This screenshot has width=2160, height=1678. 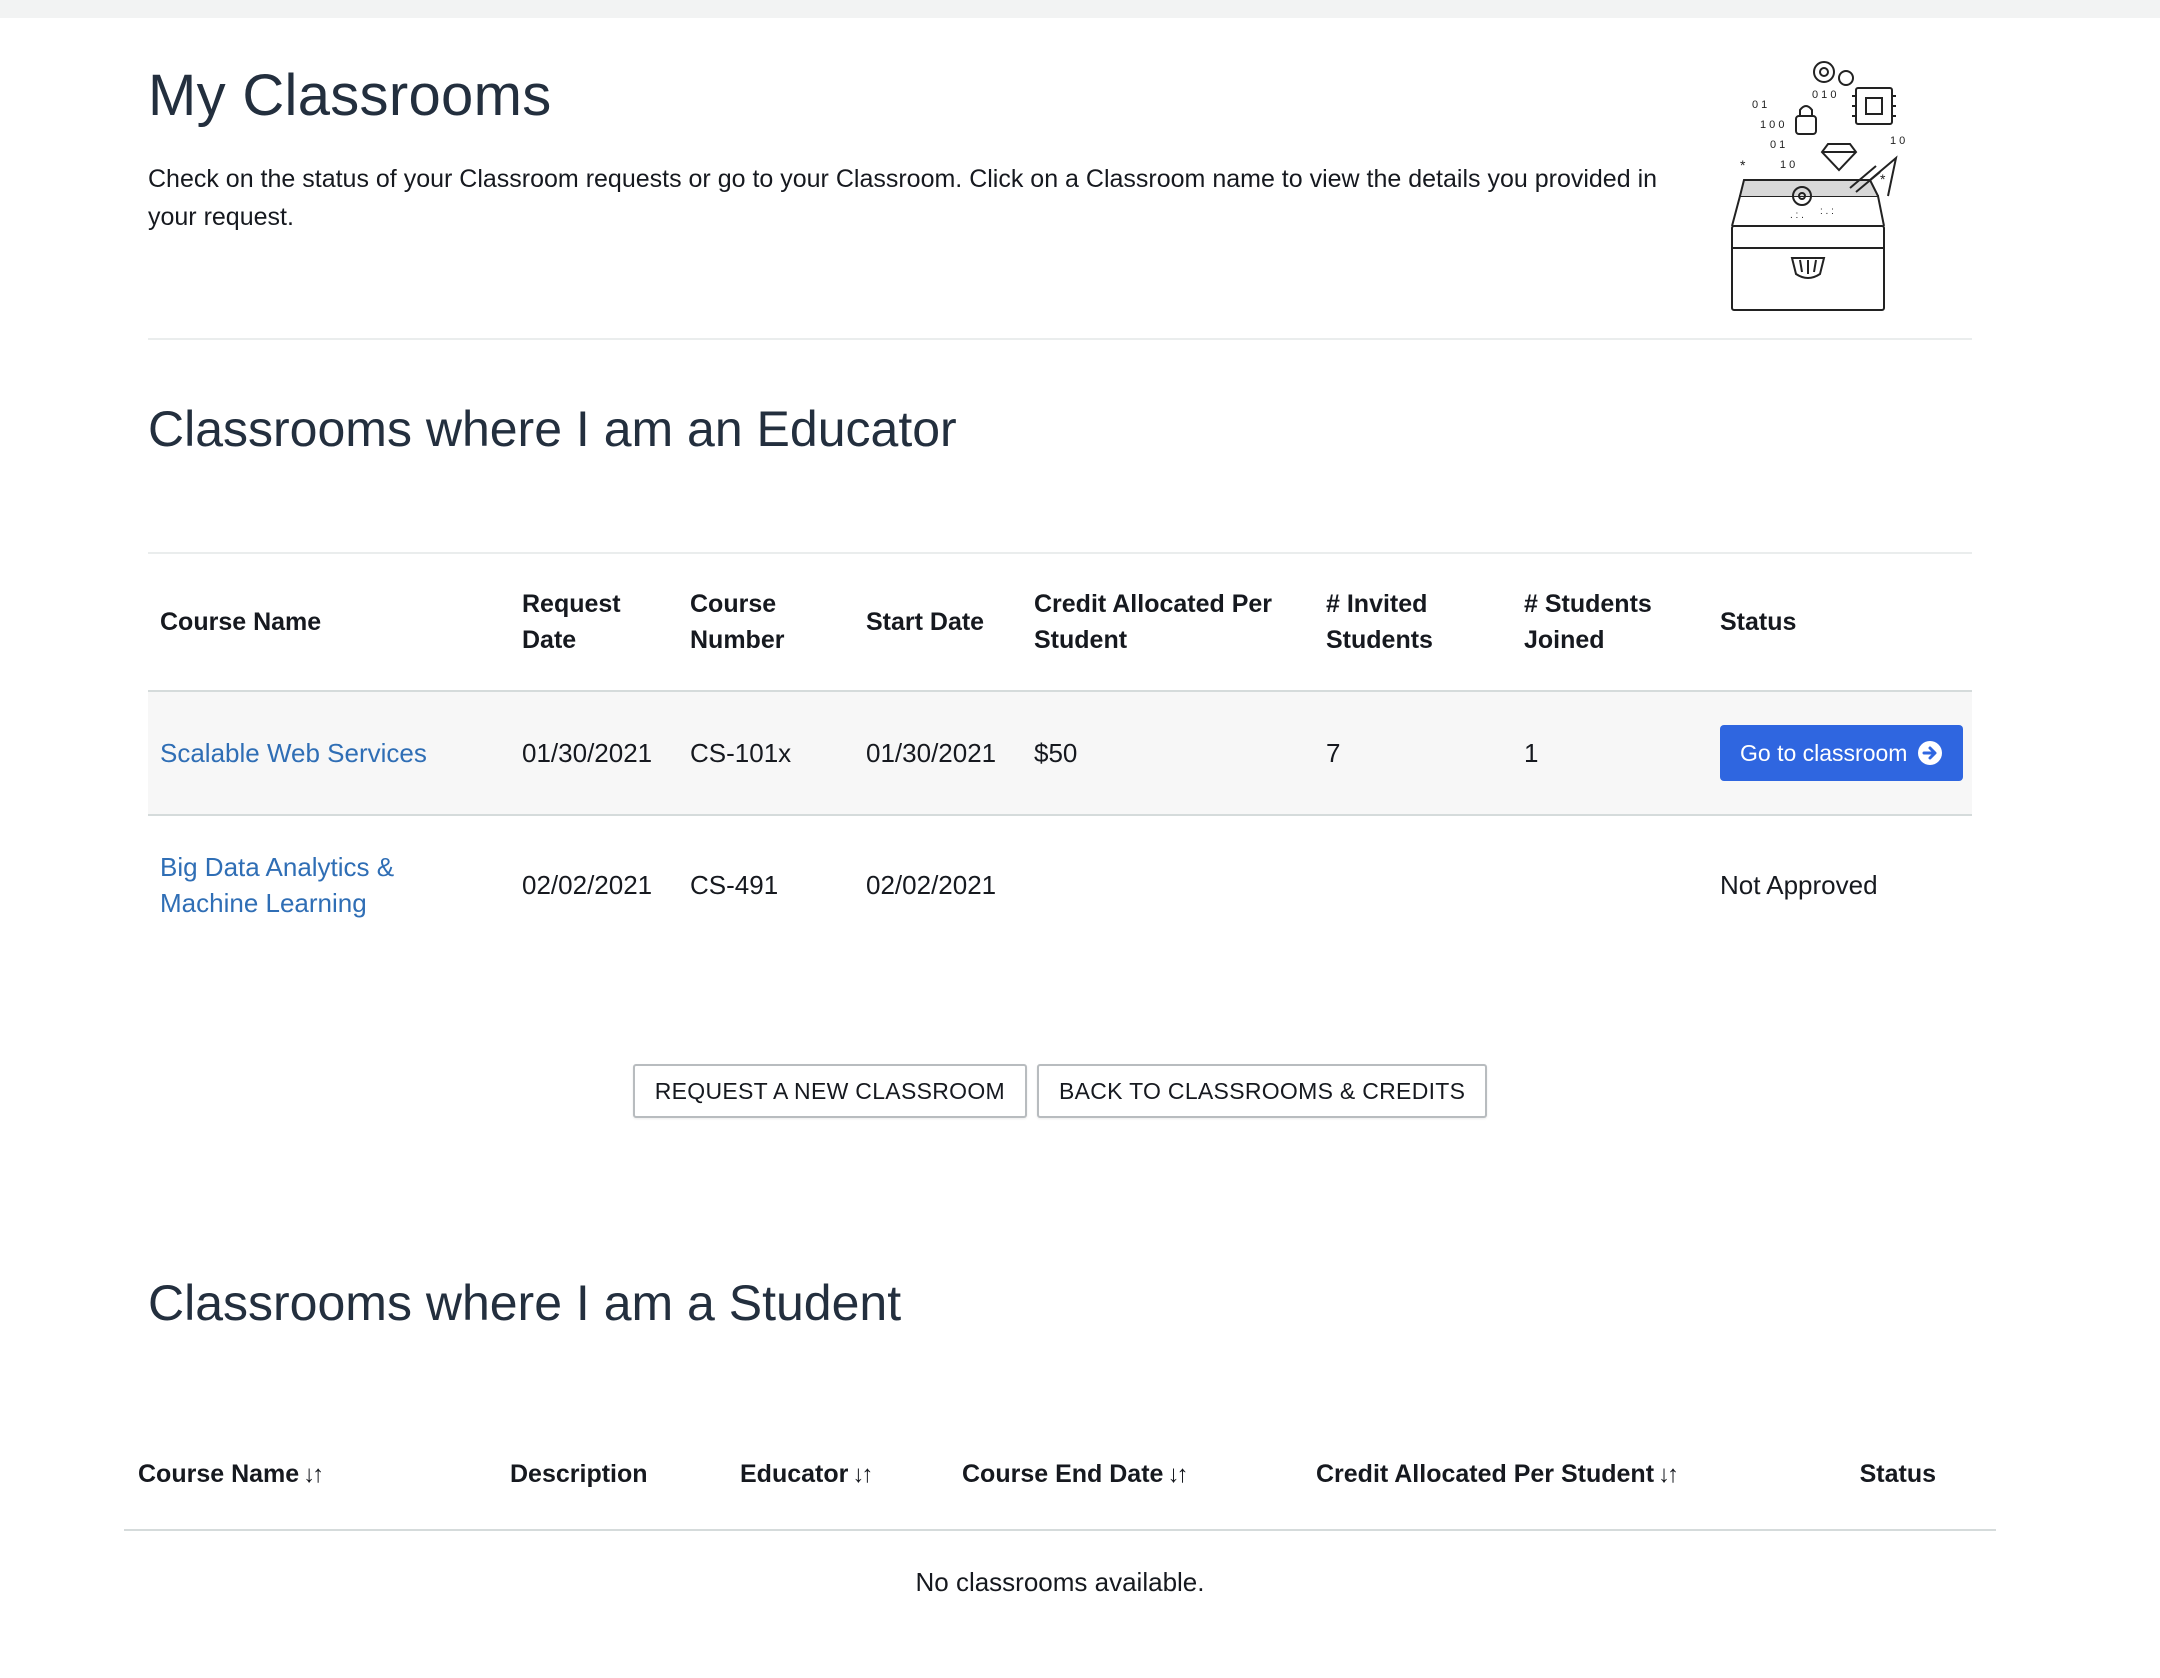 What do you see at coordinates (525, 1303) in the screenshot?
I see `student-section-title: Classrooms where I am a Student` at bounding box center [525, 1303].